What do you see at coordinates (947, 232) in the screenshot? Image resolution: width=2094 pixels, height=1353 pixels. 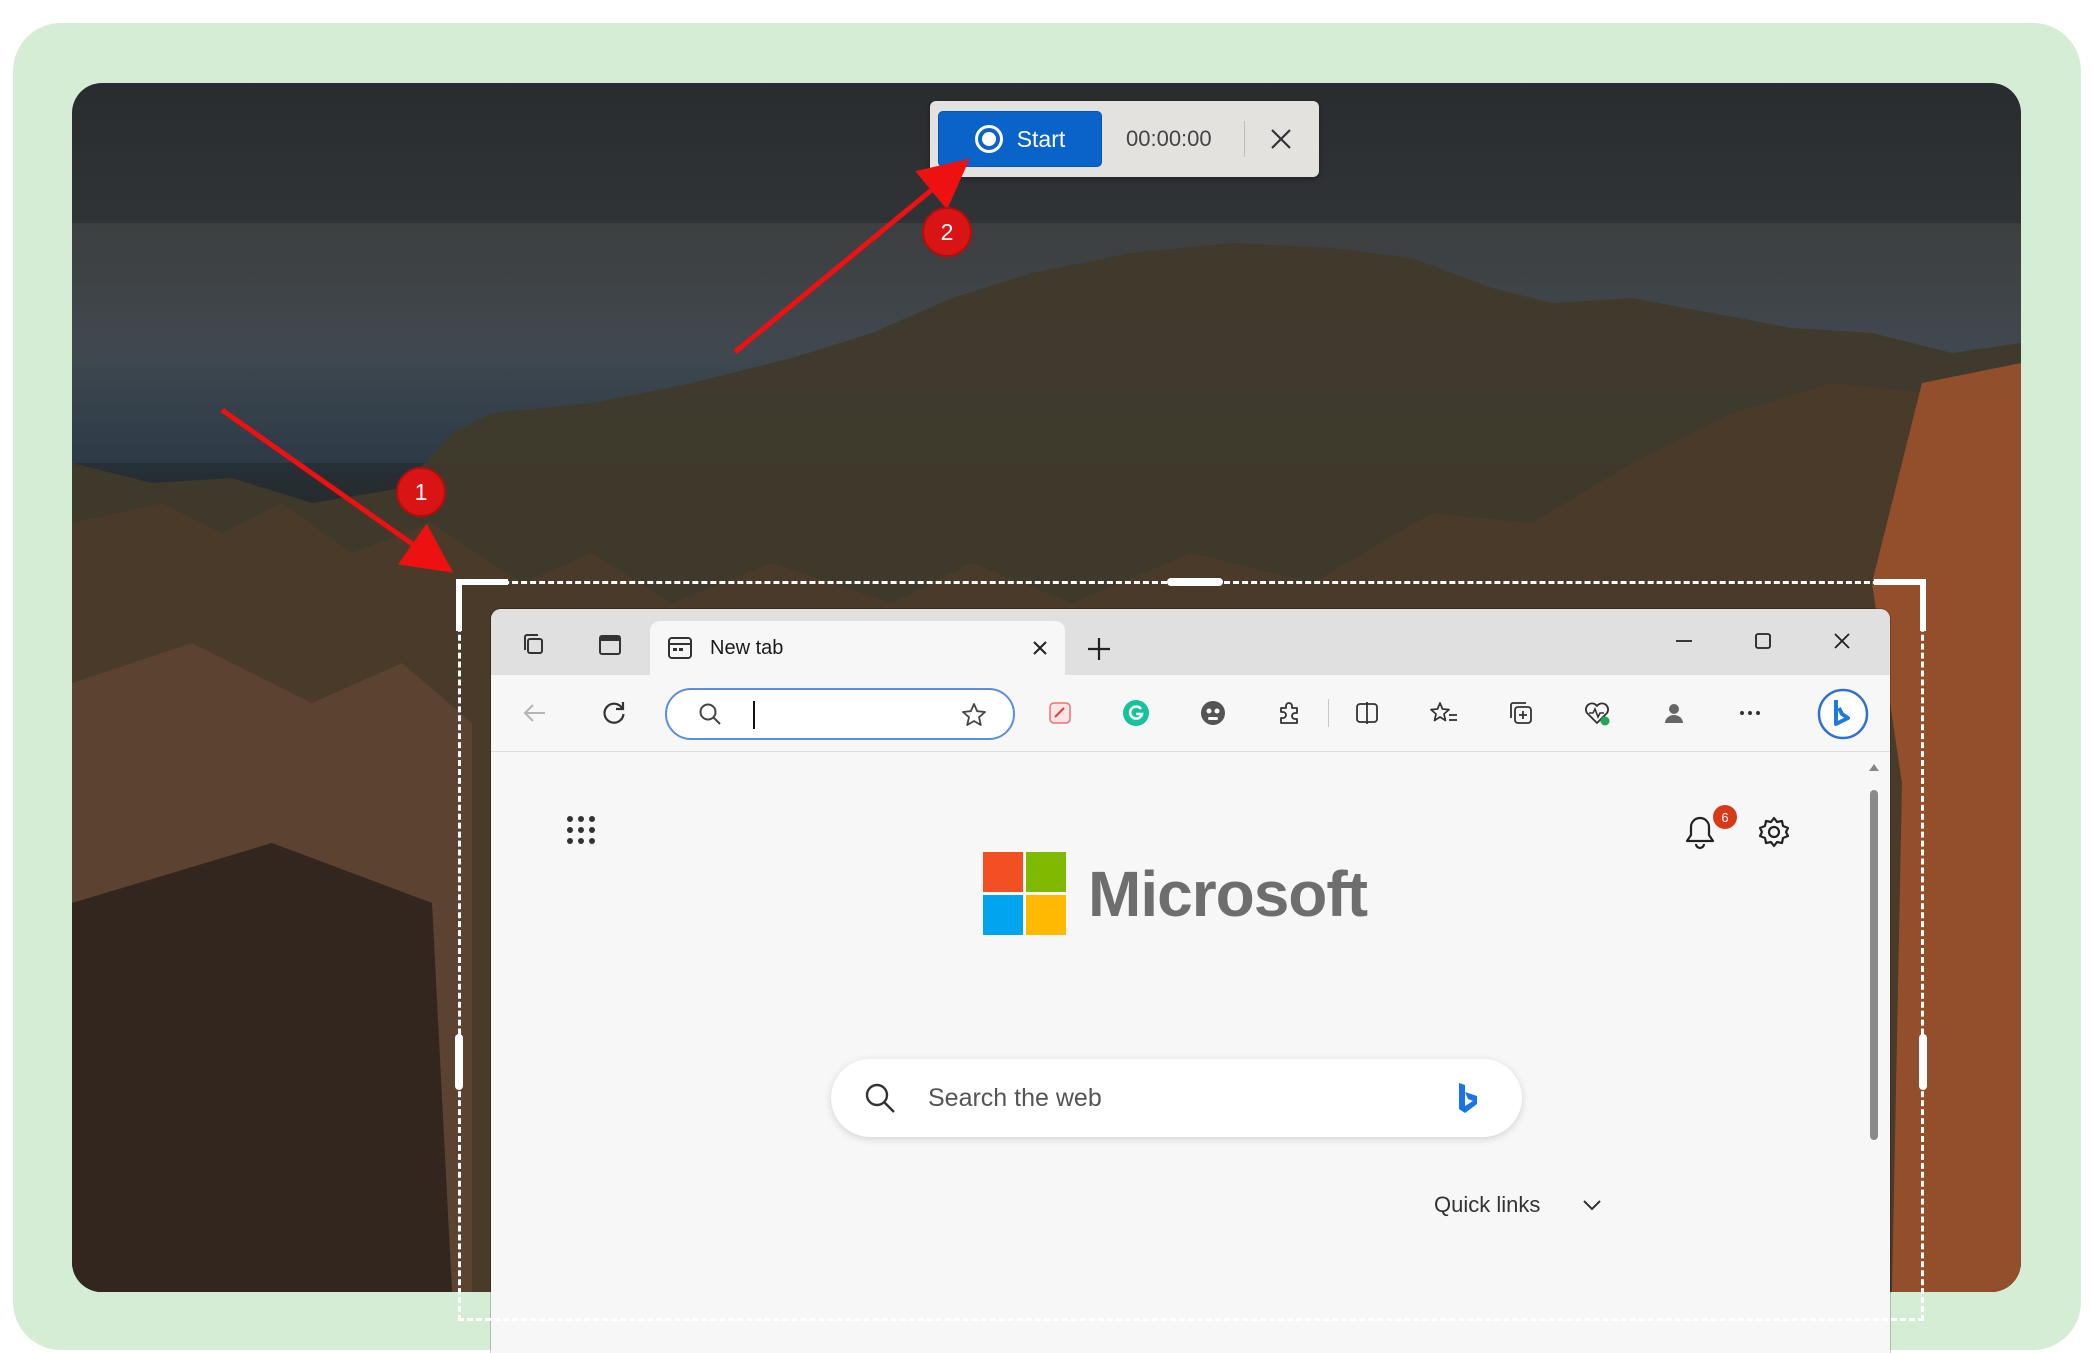 I see `step-badge-2: 2` at bounding box center [947, 232].